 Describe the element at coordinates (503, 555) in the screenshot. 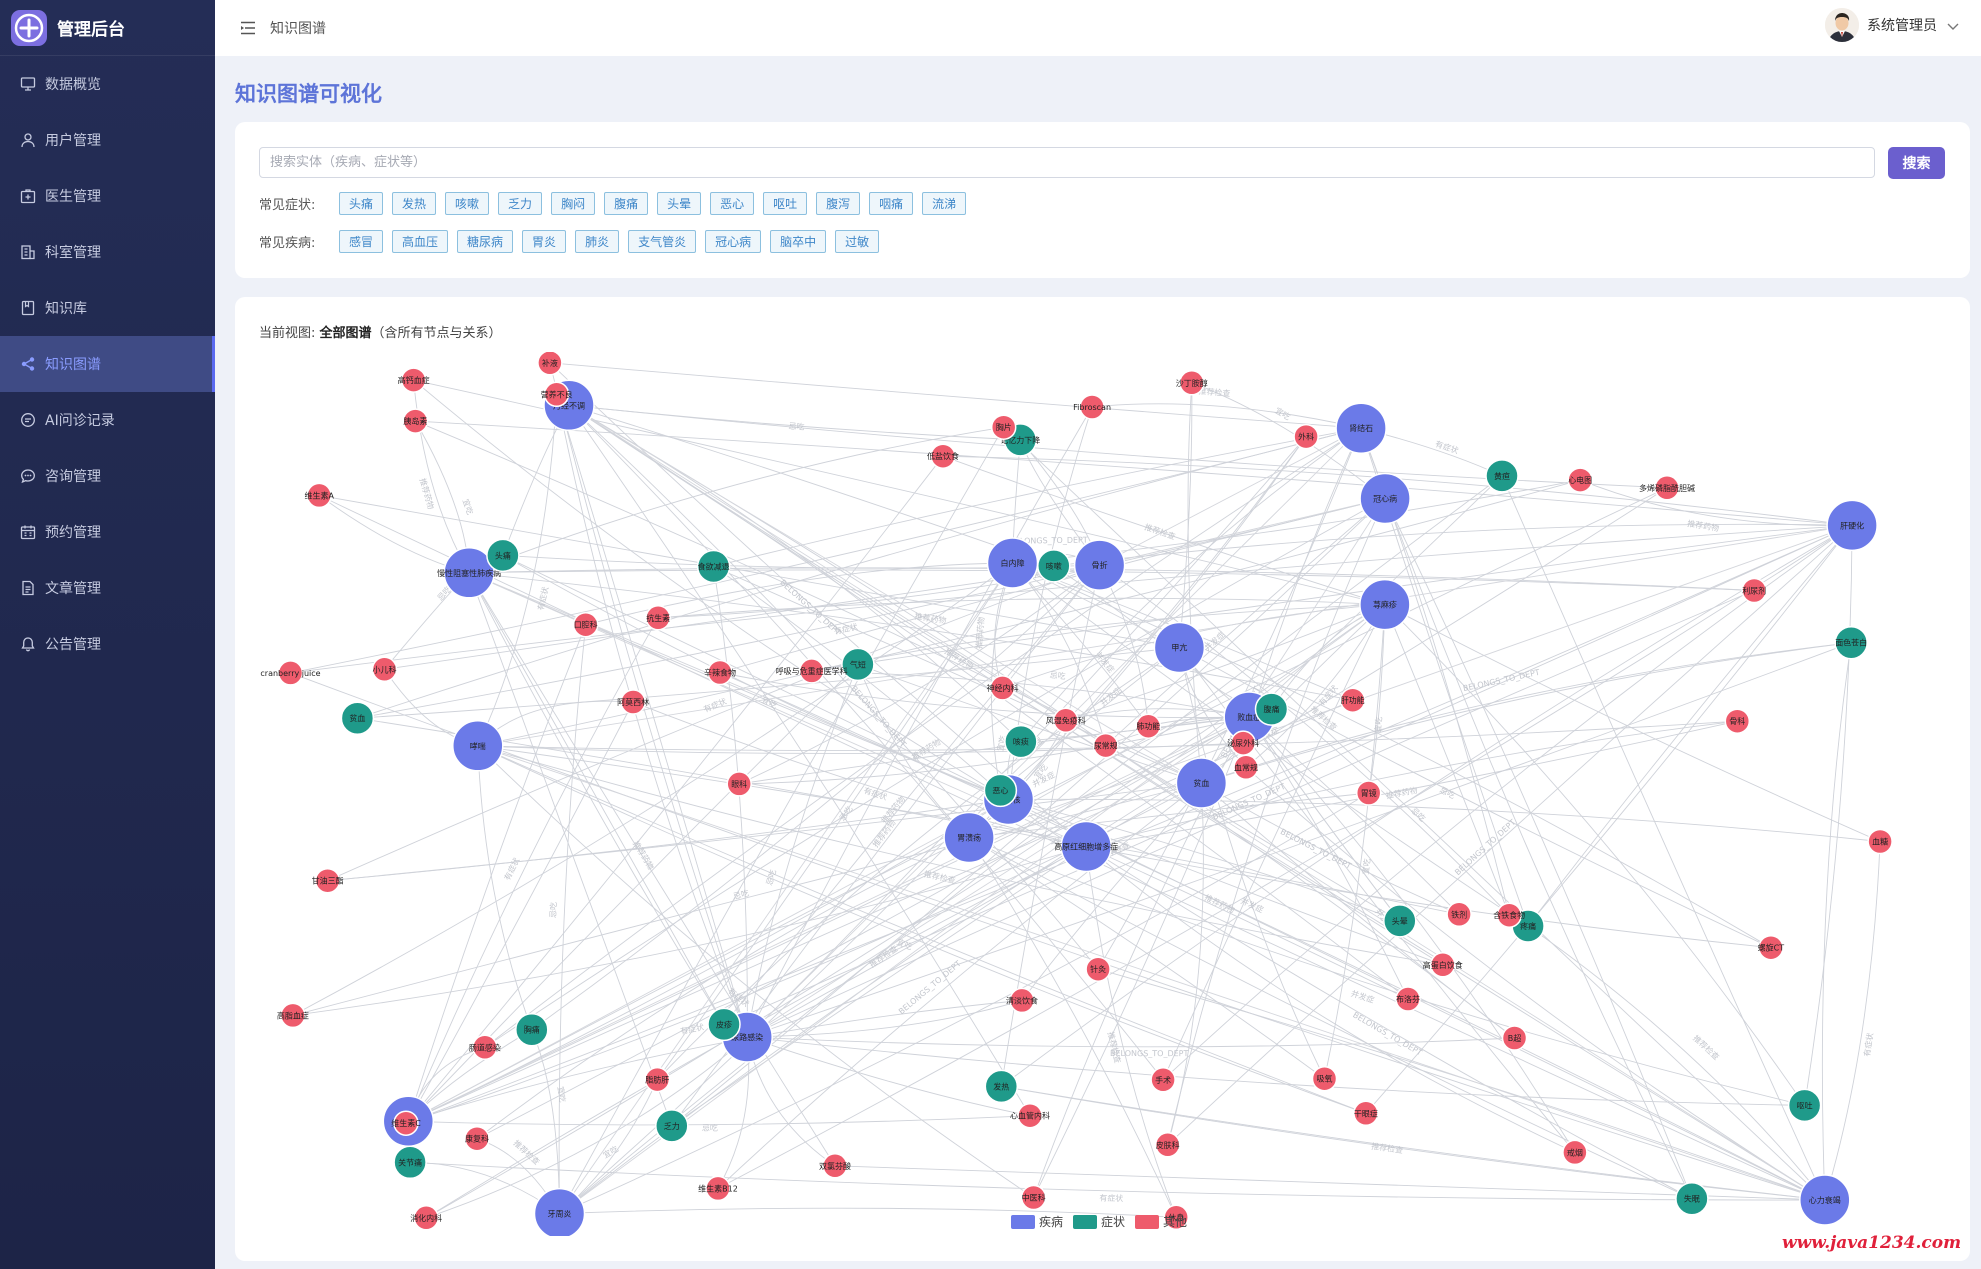

I see `graph-node-symptom: 头痛` at that location.